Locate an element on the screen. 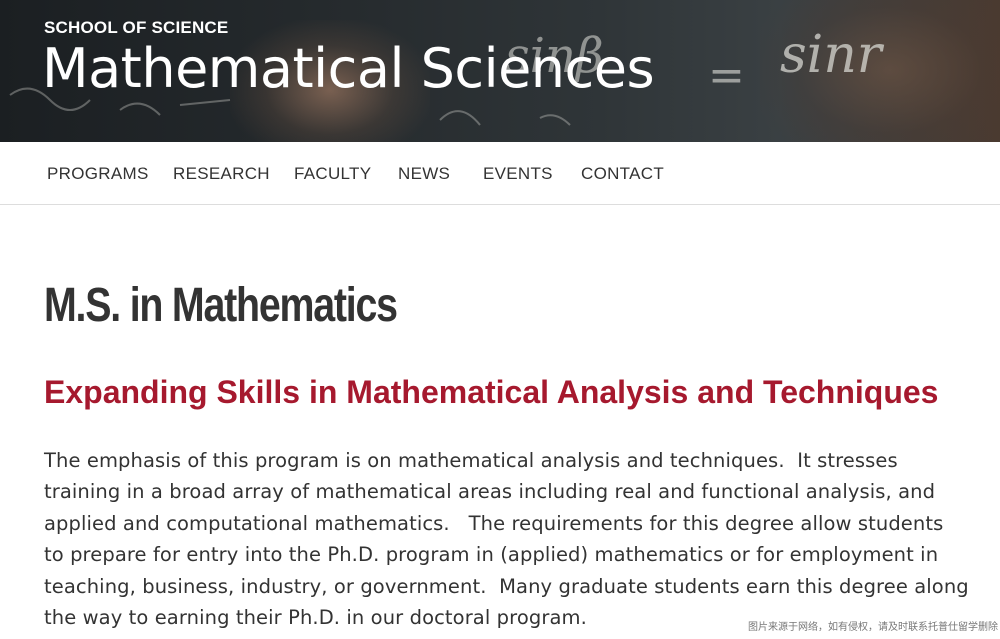  image-source-watermark: 图片来源于网络，如有侵权，请及时联系托普仕留学删除 is located at coordinates (873, 625).